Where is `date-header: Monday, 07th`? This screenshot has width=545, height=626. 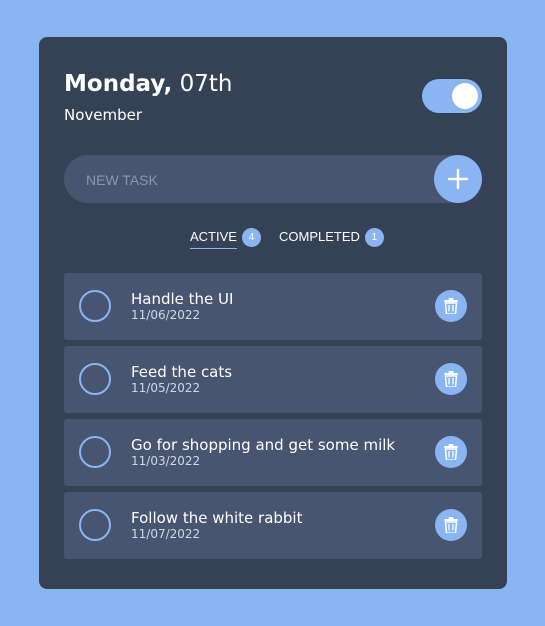
date-header: Monday, 07th is located at coordinates (148, 84).